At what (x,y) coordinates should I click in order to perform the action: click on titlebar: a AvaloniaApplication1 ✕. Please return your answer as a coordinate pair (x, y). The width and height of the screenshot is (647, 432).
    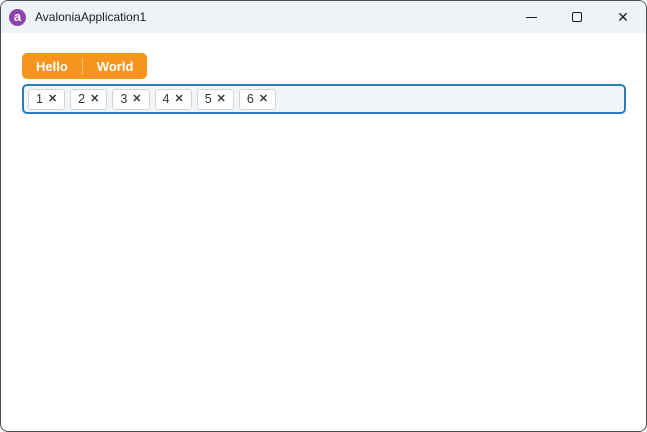
    Looking at the image, I should click on (323, 17).